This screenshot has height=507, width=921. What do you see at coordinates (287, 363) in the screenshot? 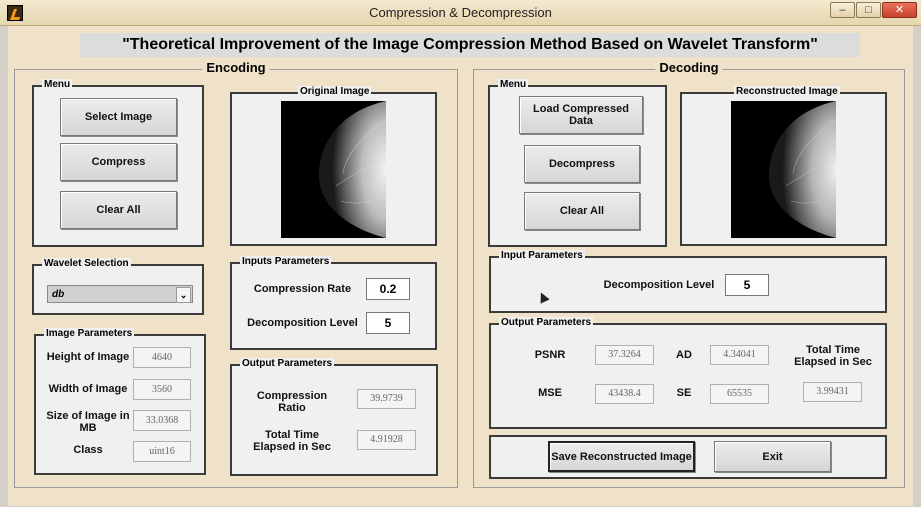
I see `encoding-output-parameters-title: Output Parameters` at bounding box center [287, 363].